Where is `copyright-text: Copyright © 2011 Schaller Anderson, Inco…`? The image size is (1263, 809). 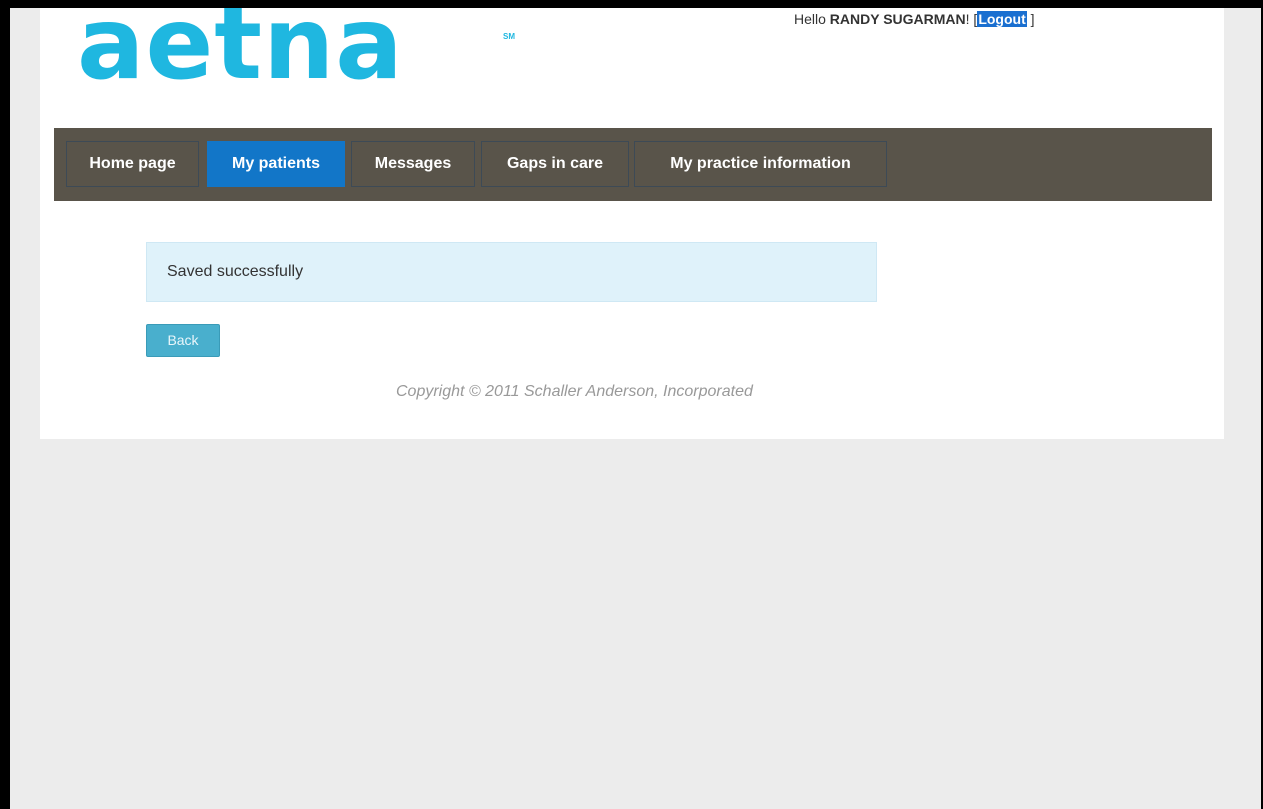
copyright-text: Copyright © 2011 Schaller Anderson, Inco… is located at coordinates (574, 391).